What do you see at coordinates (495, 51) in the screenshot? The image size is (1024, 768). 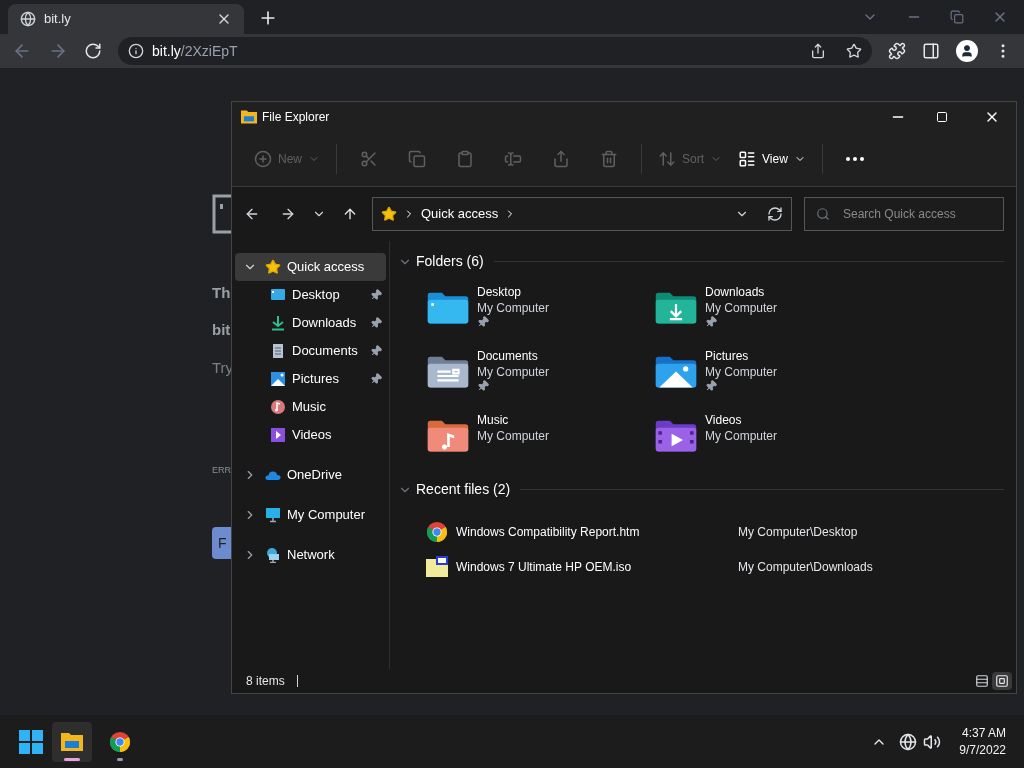 I see `address-bar: bit.ly/2XziEpT` at bounding box center [495, 51].